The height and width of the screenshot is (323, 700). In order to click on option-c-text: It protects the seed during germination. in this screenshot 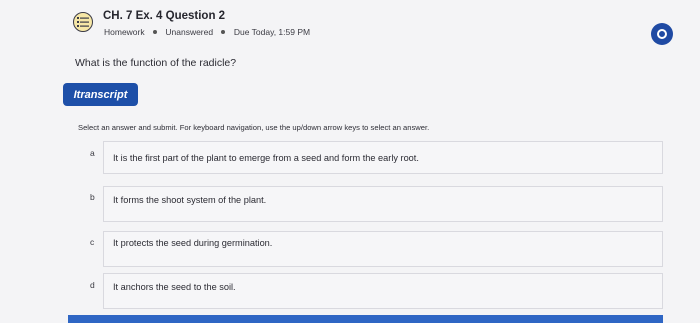, I will do `click(193, 243)`.